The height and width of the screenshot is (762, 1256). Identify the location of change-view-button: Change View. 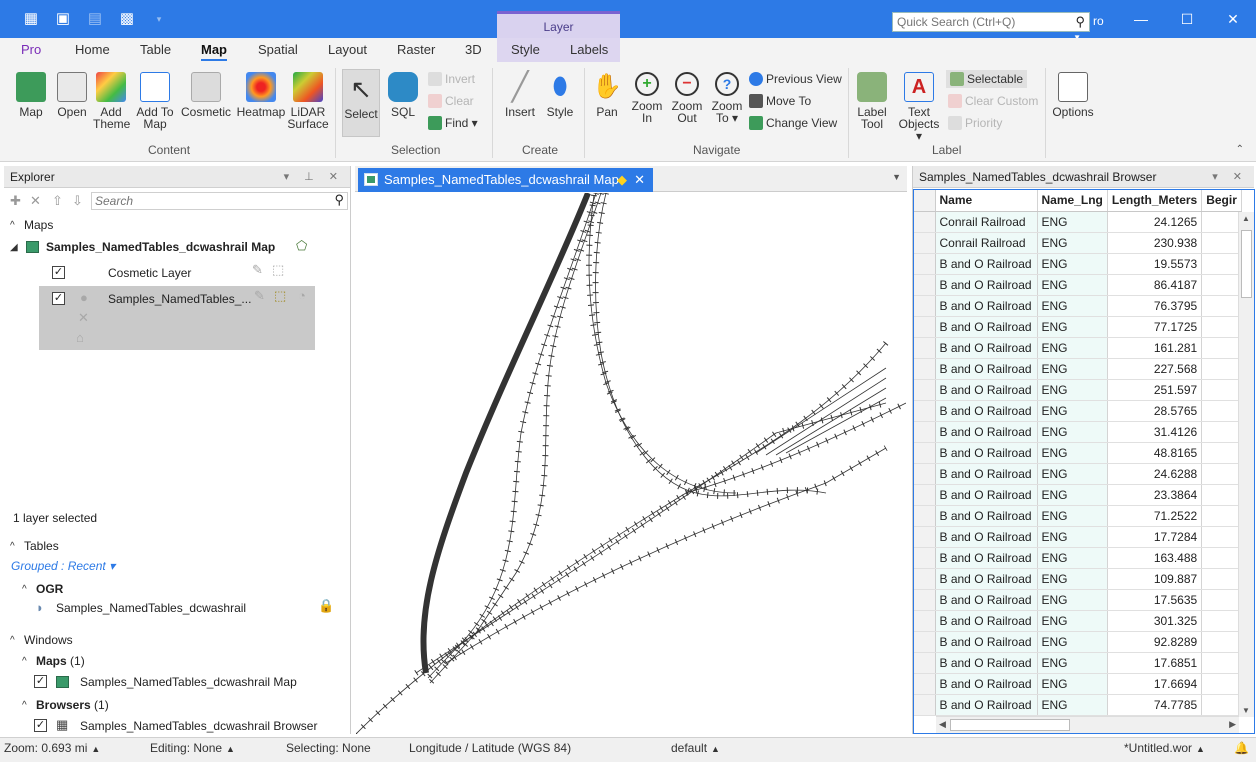
(793, 123).